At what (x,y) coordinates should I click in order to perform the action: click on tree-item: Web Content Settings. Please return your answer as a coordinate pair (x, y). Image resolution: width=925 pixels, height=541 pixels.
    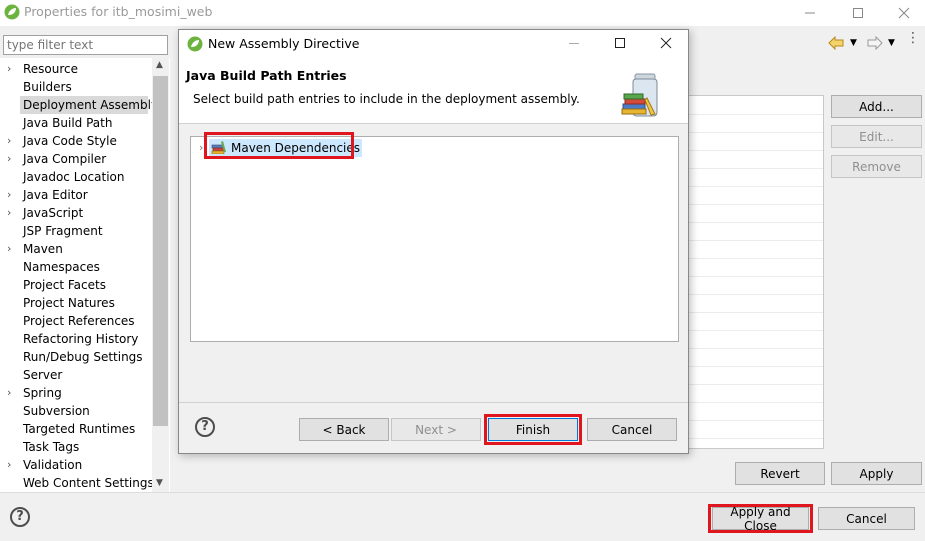
    Looking at the image, I should click on (88, 483).